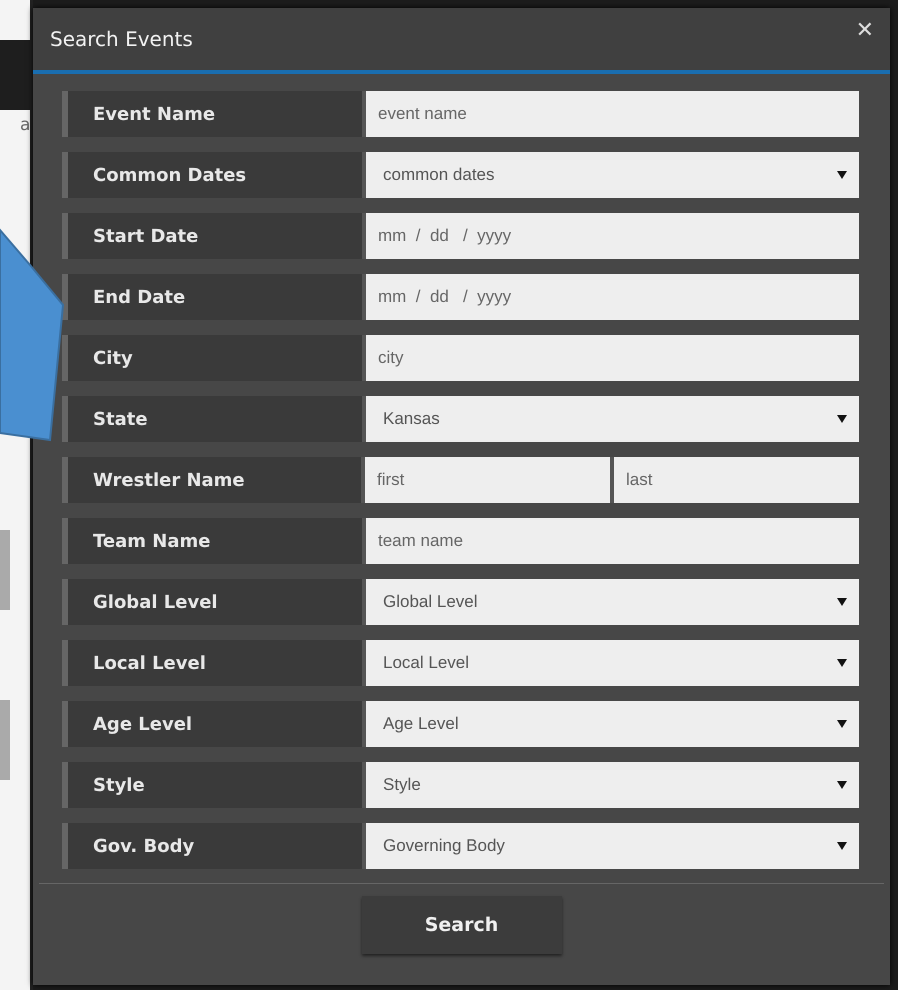 Image resolution: width=898 pixels, height=990 pixels. What do you see at coordinates (612, 114) in the screenshot?
I see `text-field: event name` at bounding box center [612, 114].